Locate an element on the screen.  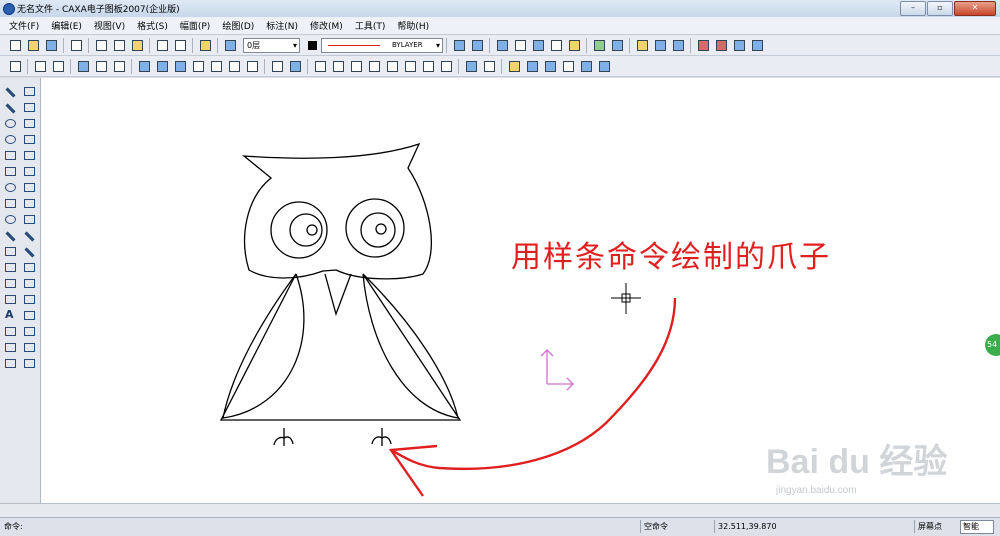
move-icon is located at coordinates (29, 107).